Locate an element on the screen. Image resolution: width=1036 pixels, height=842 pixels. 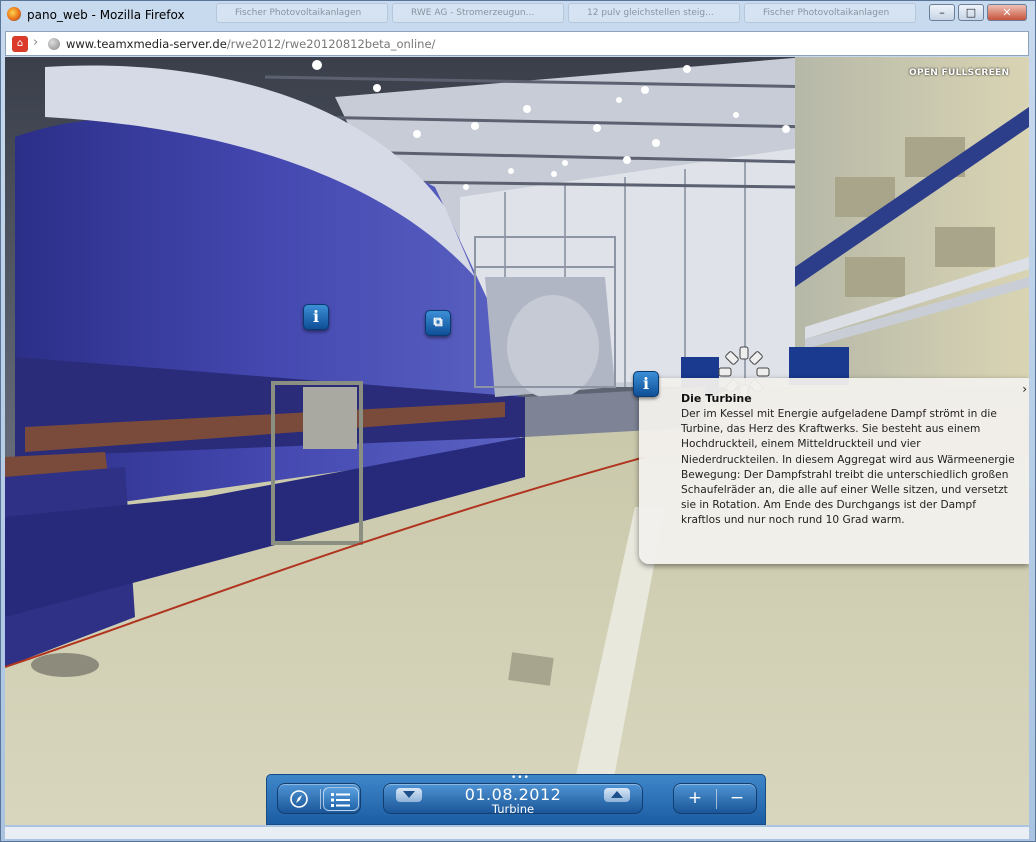
view-controls is located at coordinates (319, 798).